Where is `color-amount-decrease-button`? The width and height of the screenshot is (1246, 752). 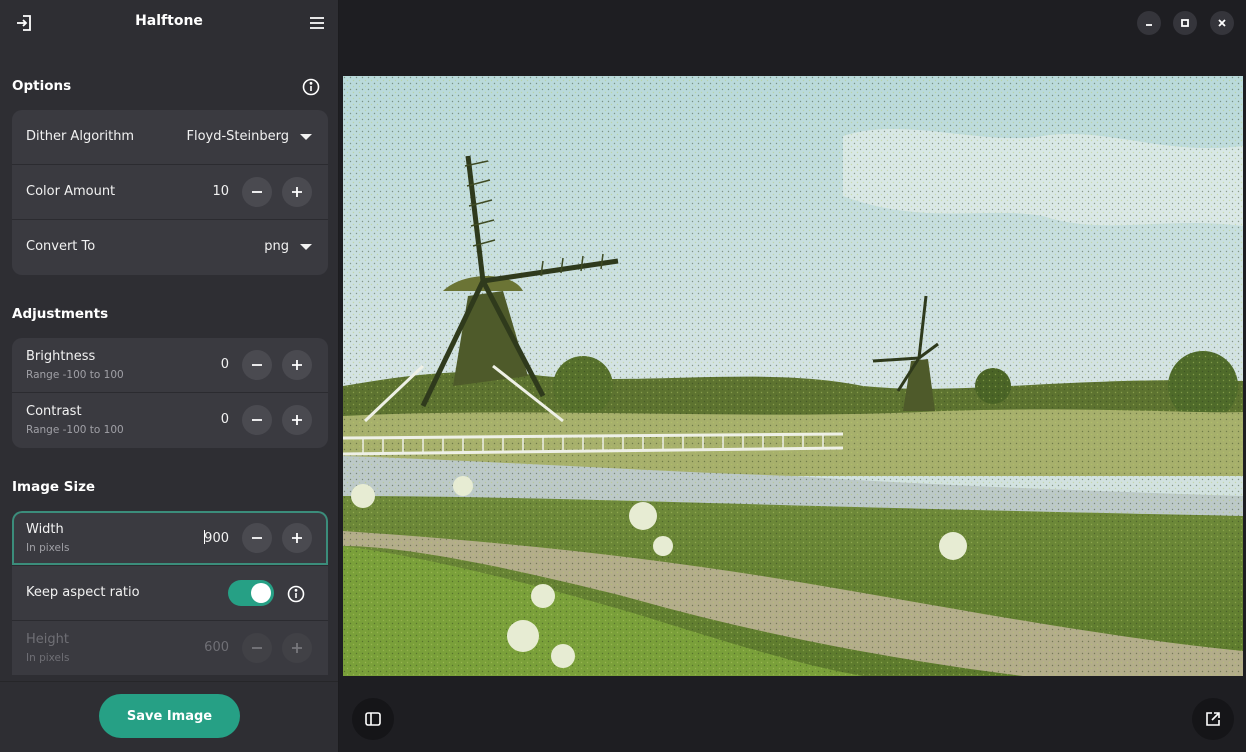 color-amount-decrease-button is located at coordinates (257, 192).